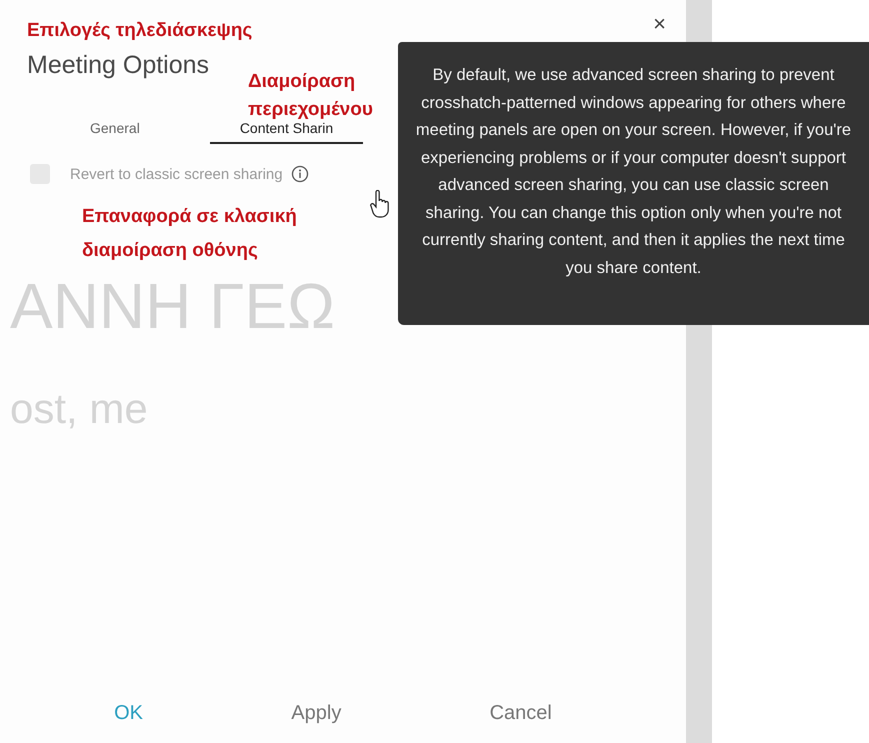 The image size is (869, 743). What do you see at coordinates (299, 174) in the screenshot?
I see `info-icon` at bounding box center [299, 174].